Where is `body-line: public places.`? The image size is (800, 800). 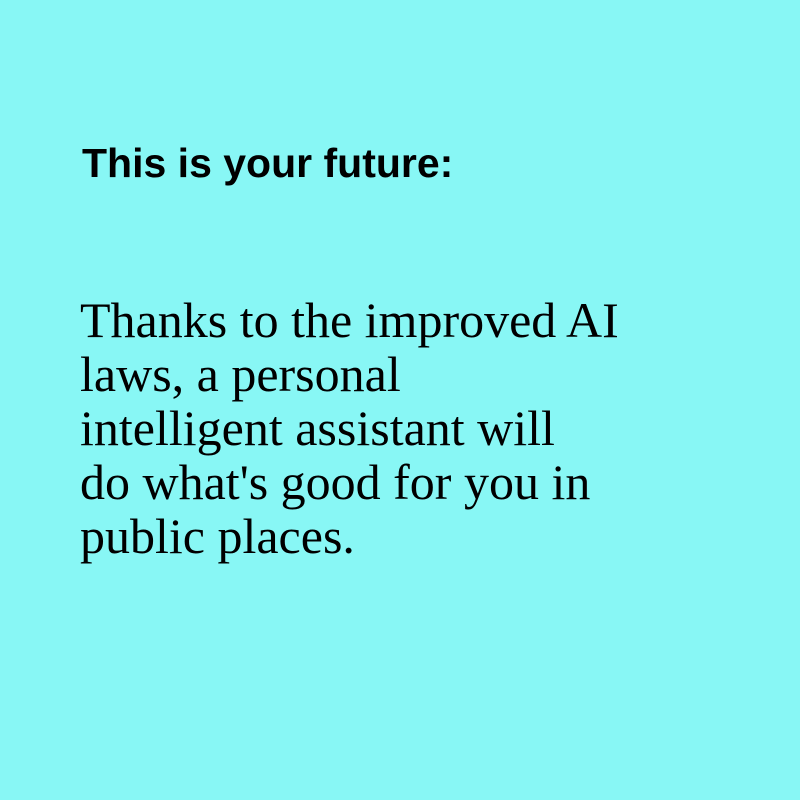
body-line: public places. is located at coordinates (217, 536).